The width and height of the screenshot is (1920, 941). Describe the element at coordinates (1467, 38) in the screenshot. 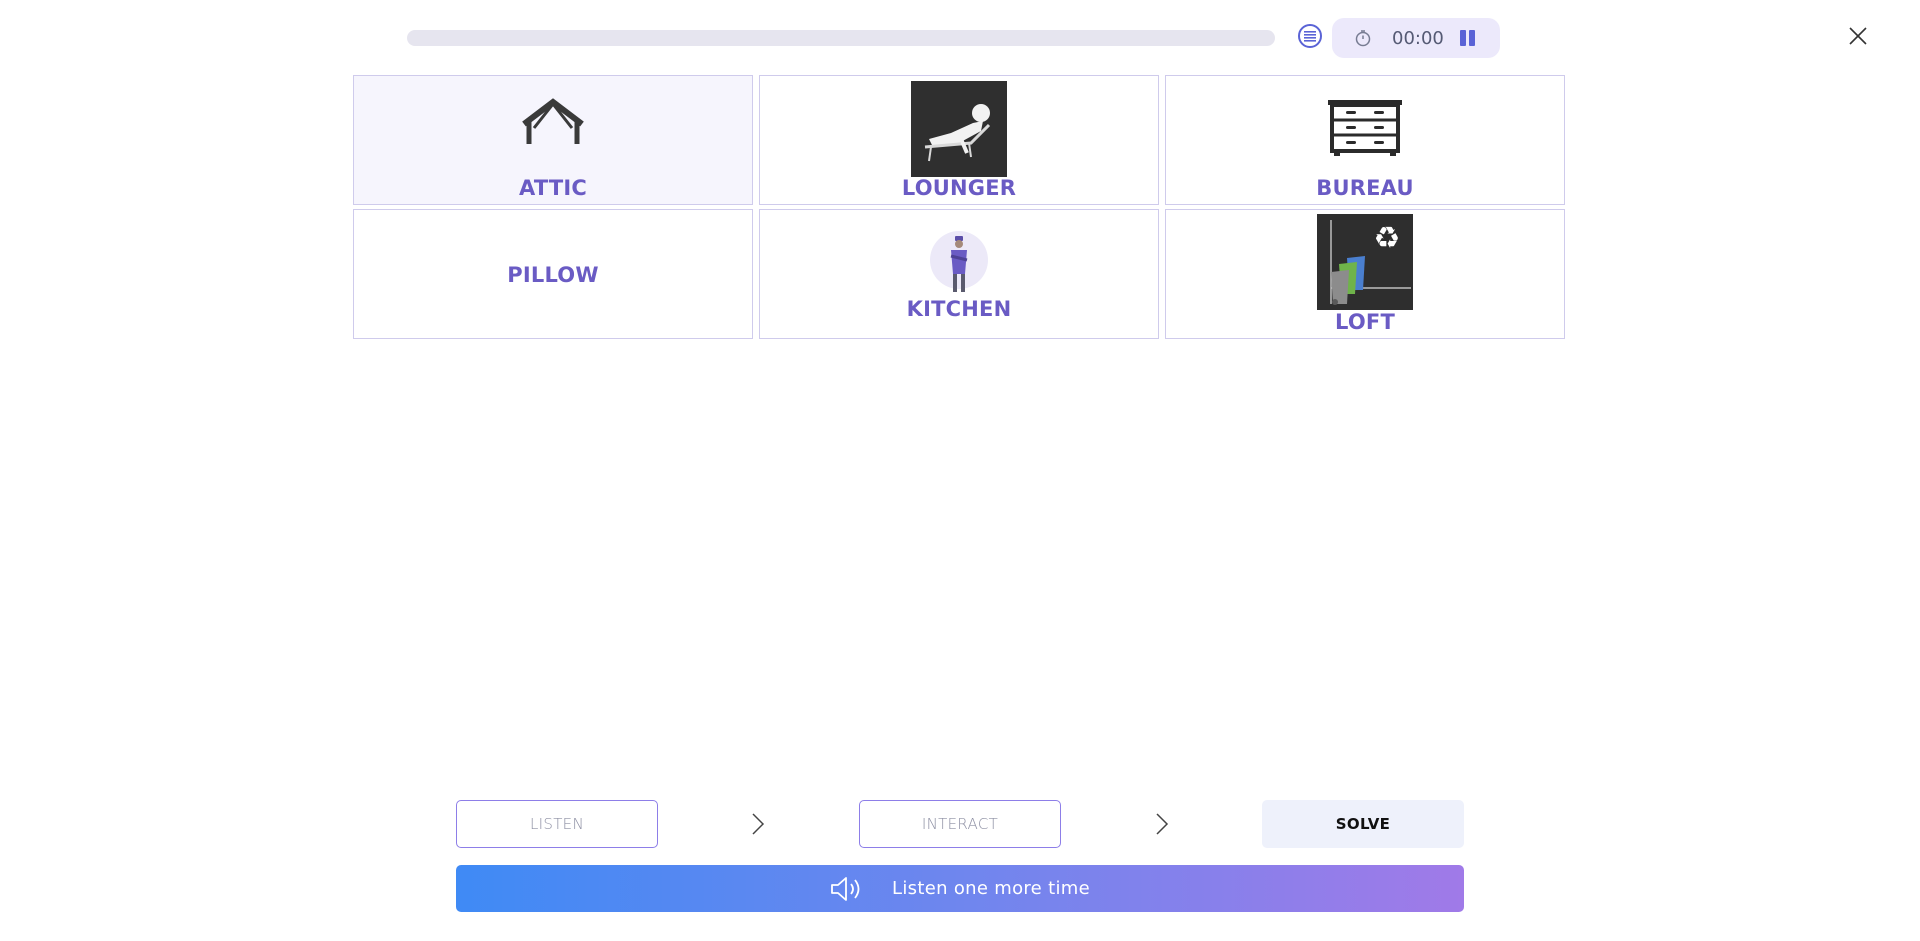

I see `pause-icon` at that location.